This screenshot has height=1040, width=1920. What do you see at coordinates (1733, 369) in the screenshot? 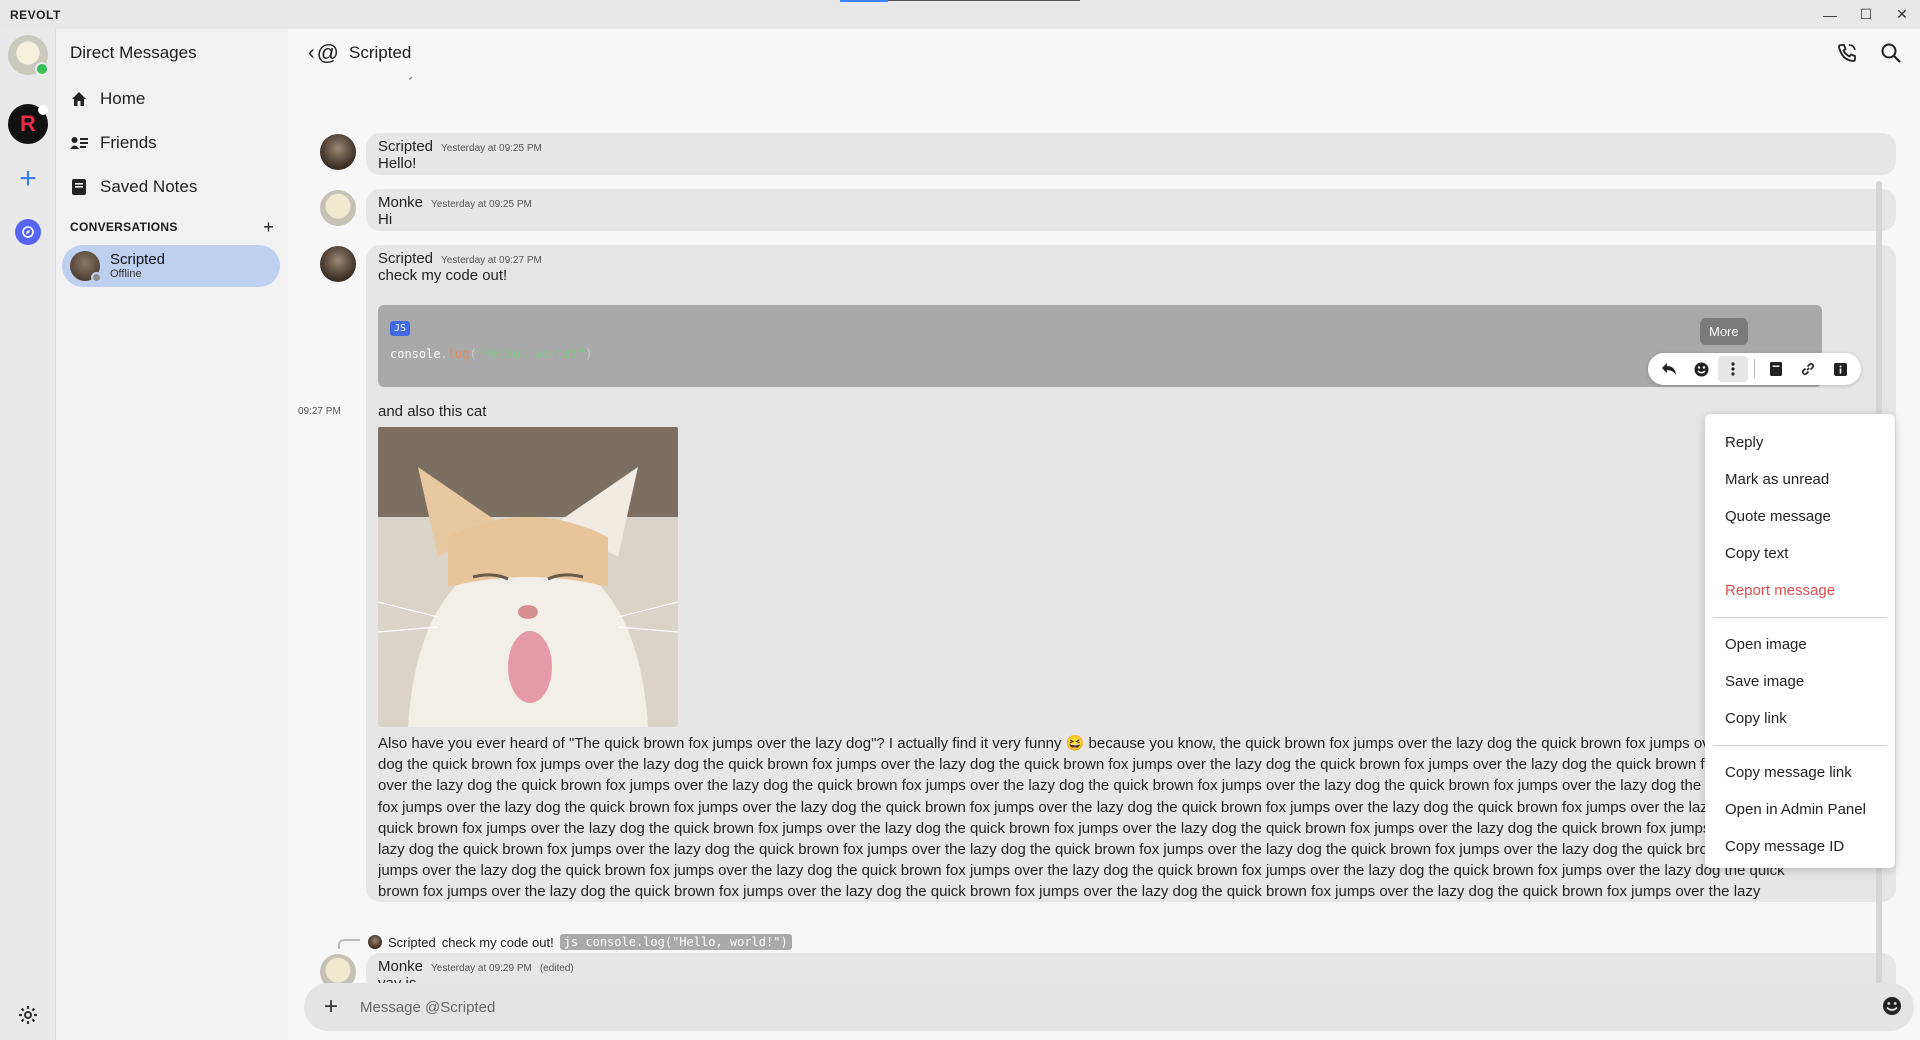
I see `more-options-icon` at bounding box center [1733, 369].